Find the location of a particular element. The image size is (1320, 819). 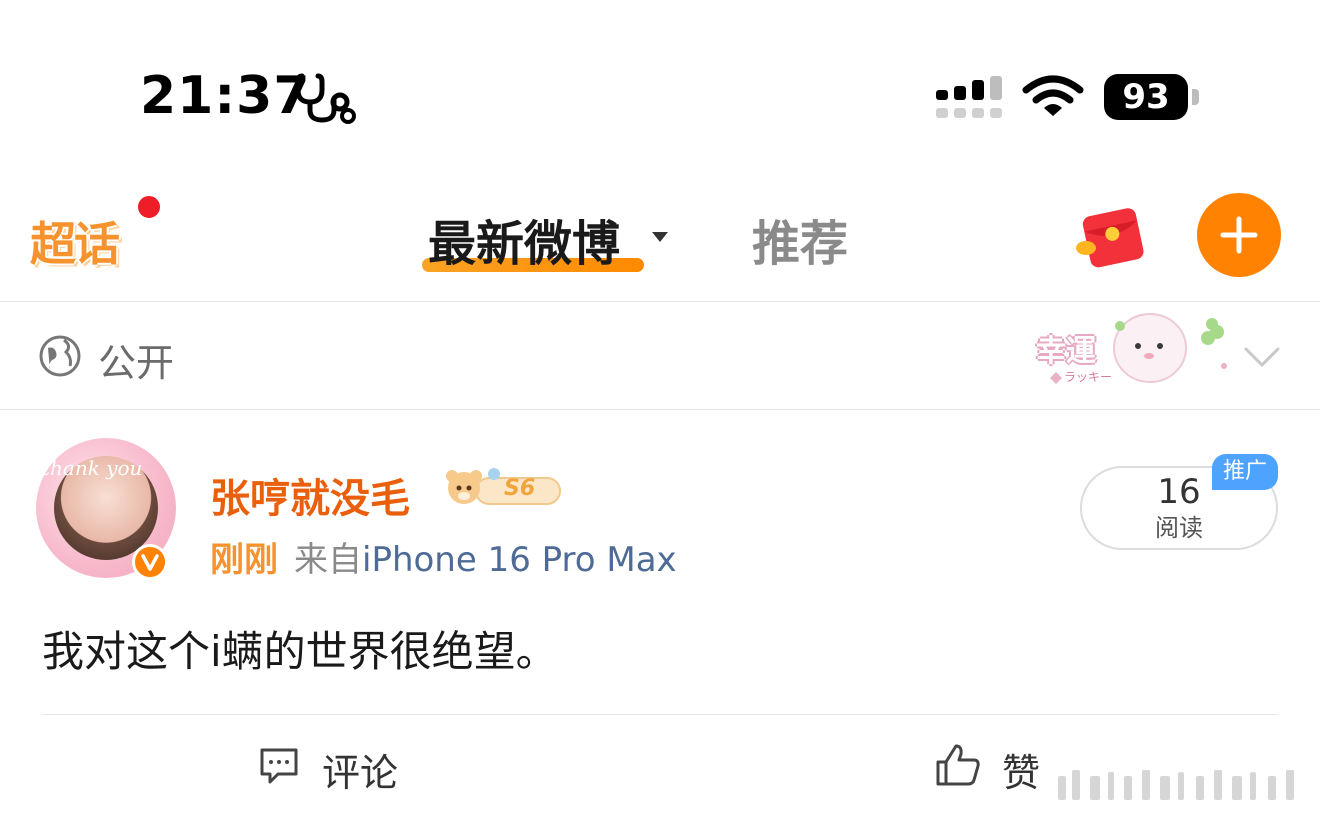

chevron-down-icon is located at coordinates (1262, 357).